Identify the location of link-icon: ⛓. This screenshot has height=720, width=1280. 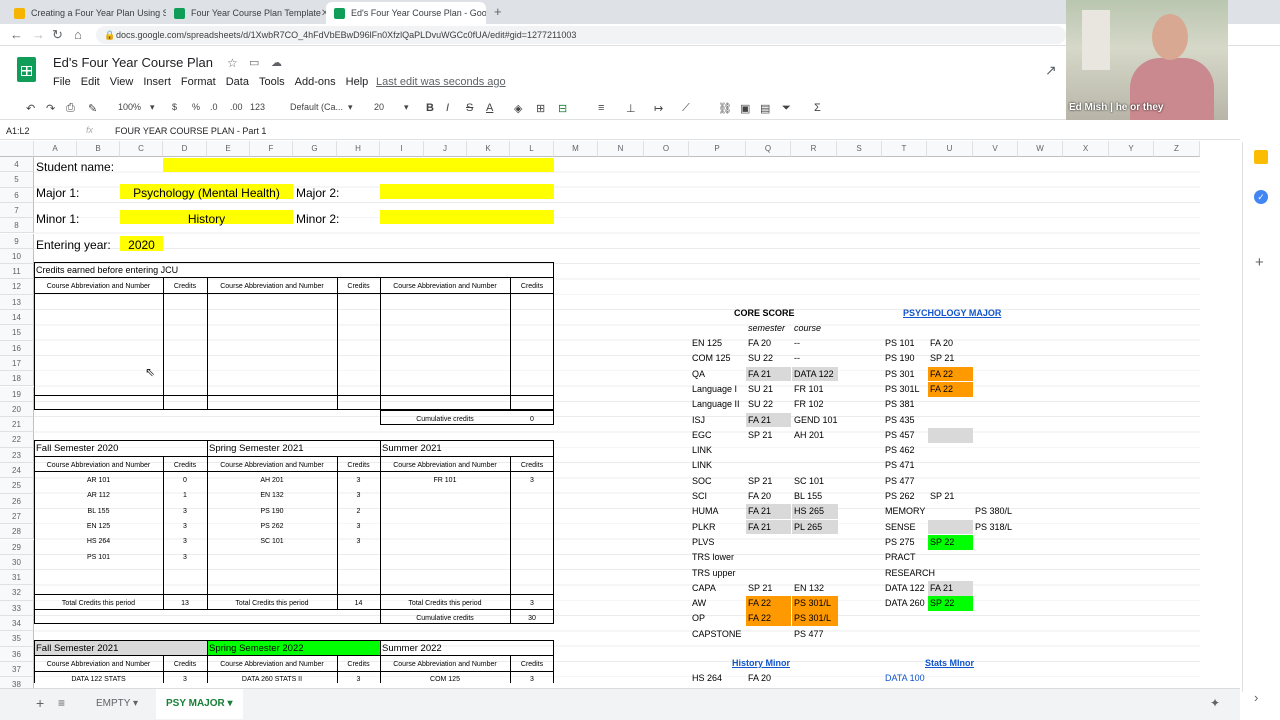
(725, 108).